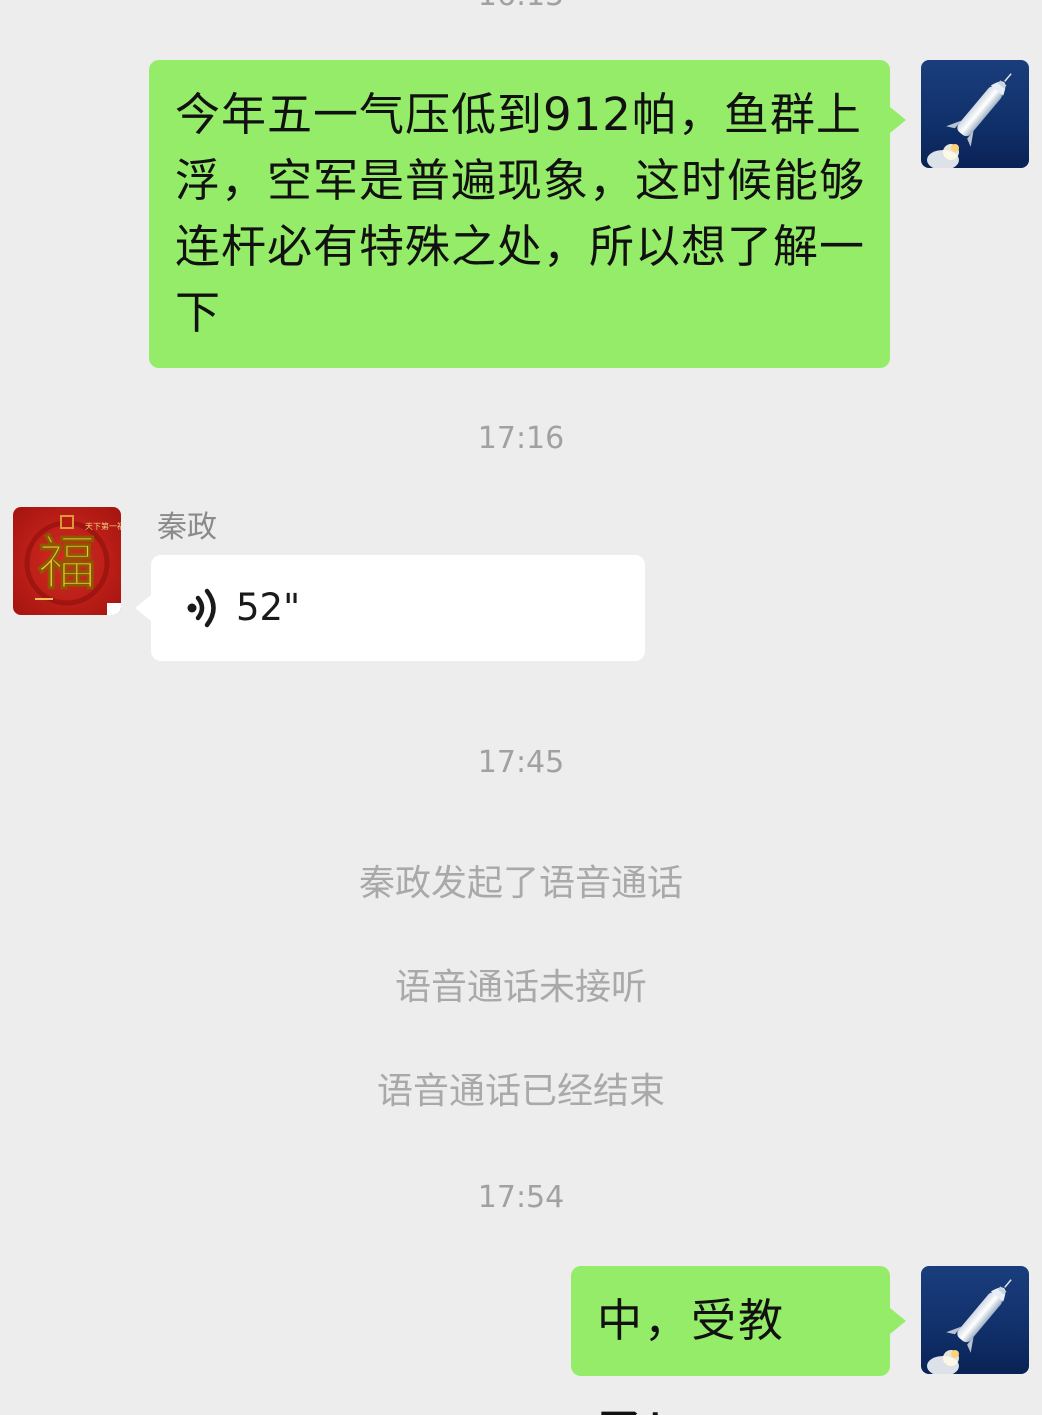 Image resolution: width=1042 pixels, height=1415 pixels. Describe the element at coordinates (521, 7) in the screenshot. I see `timestamp-top: 16:15` at that location.